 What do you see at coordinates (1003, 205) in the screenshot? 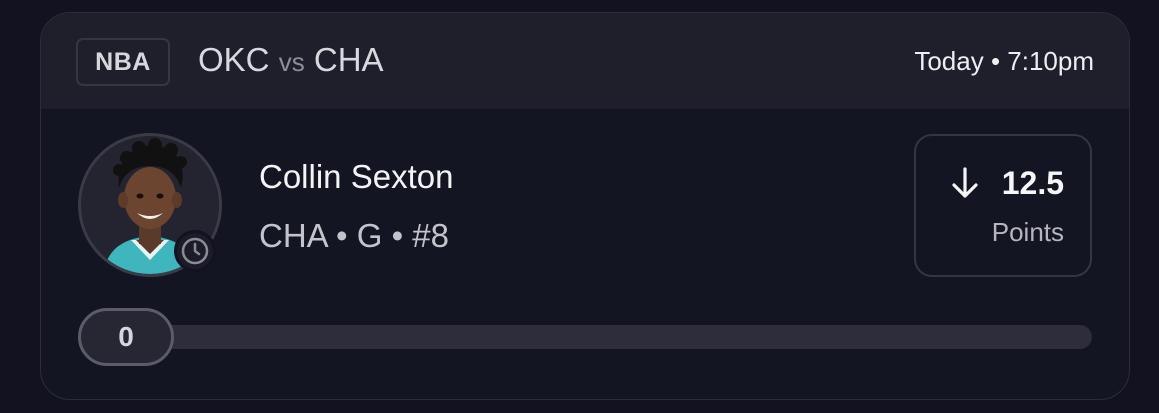
I see `projection-box: 12.5 Points` at bounding box center [1003, 205].